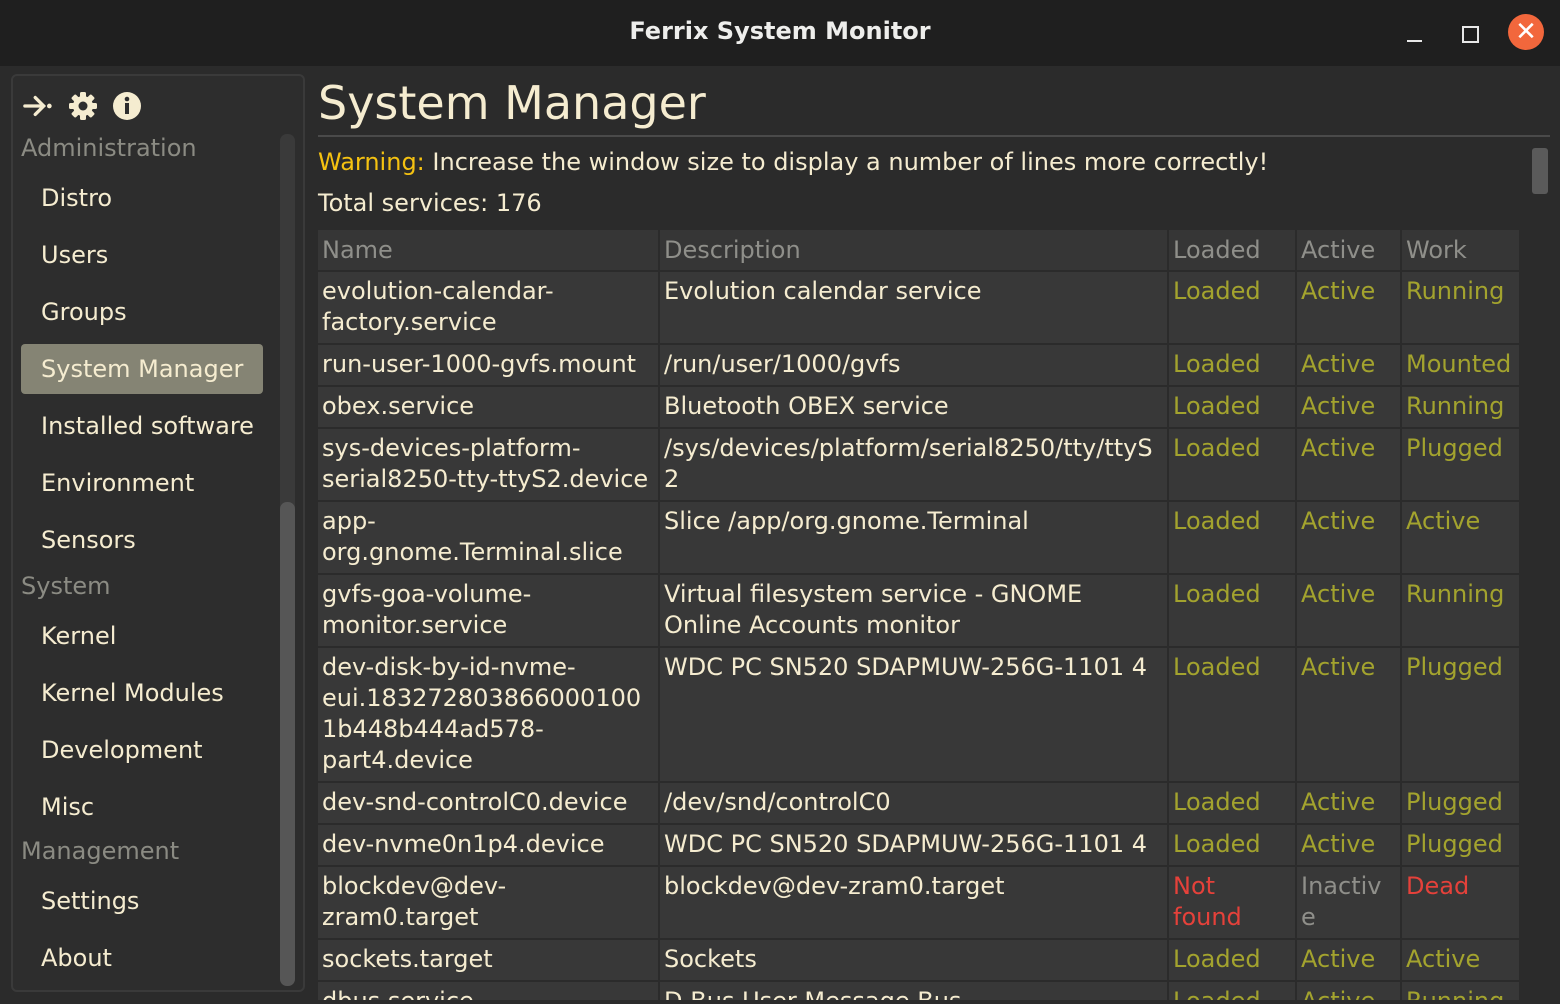 The width and height of the screenshot is (1560, 1004). Describe the element at coordinates (1460, 960) in the screenshot. I see `cell-work: Active` at that location.